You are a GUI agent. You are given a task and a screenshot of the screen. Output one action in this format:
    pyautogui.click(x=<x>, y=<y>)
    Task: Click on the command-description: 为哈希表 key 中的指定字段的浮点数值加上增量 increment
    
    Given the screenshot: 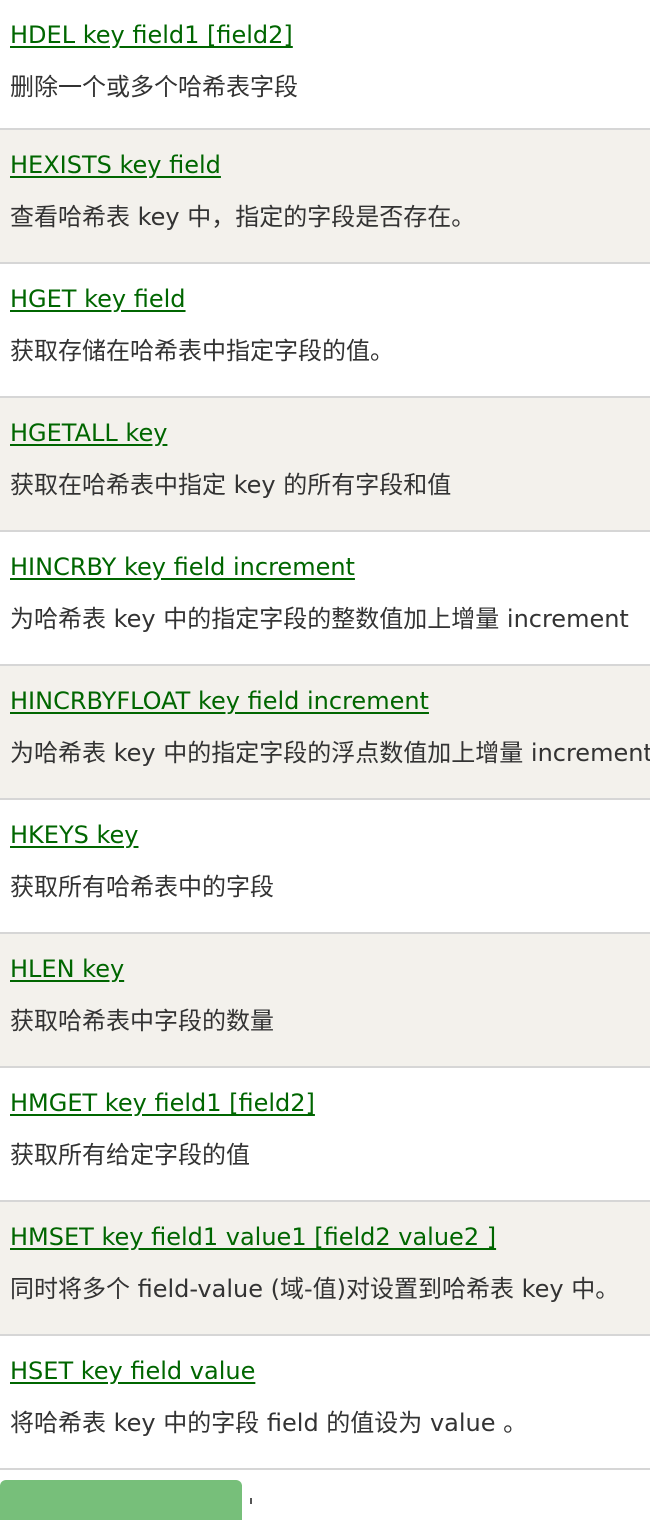 What is the action you would take?
    pyautogui.click(x=330, y=753)
    